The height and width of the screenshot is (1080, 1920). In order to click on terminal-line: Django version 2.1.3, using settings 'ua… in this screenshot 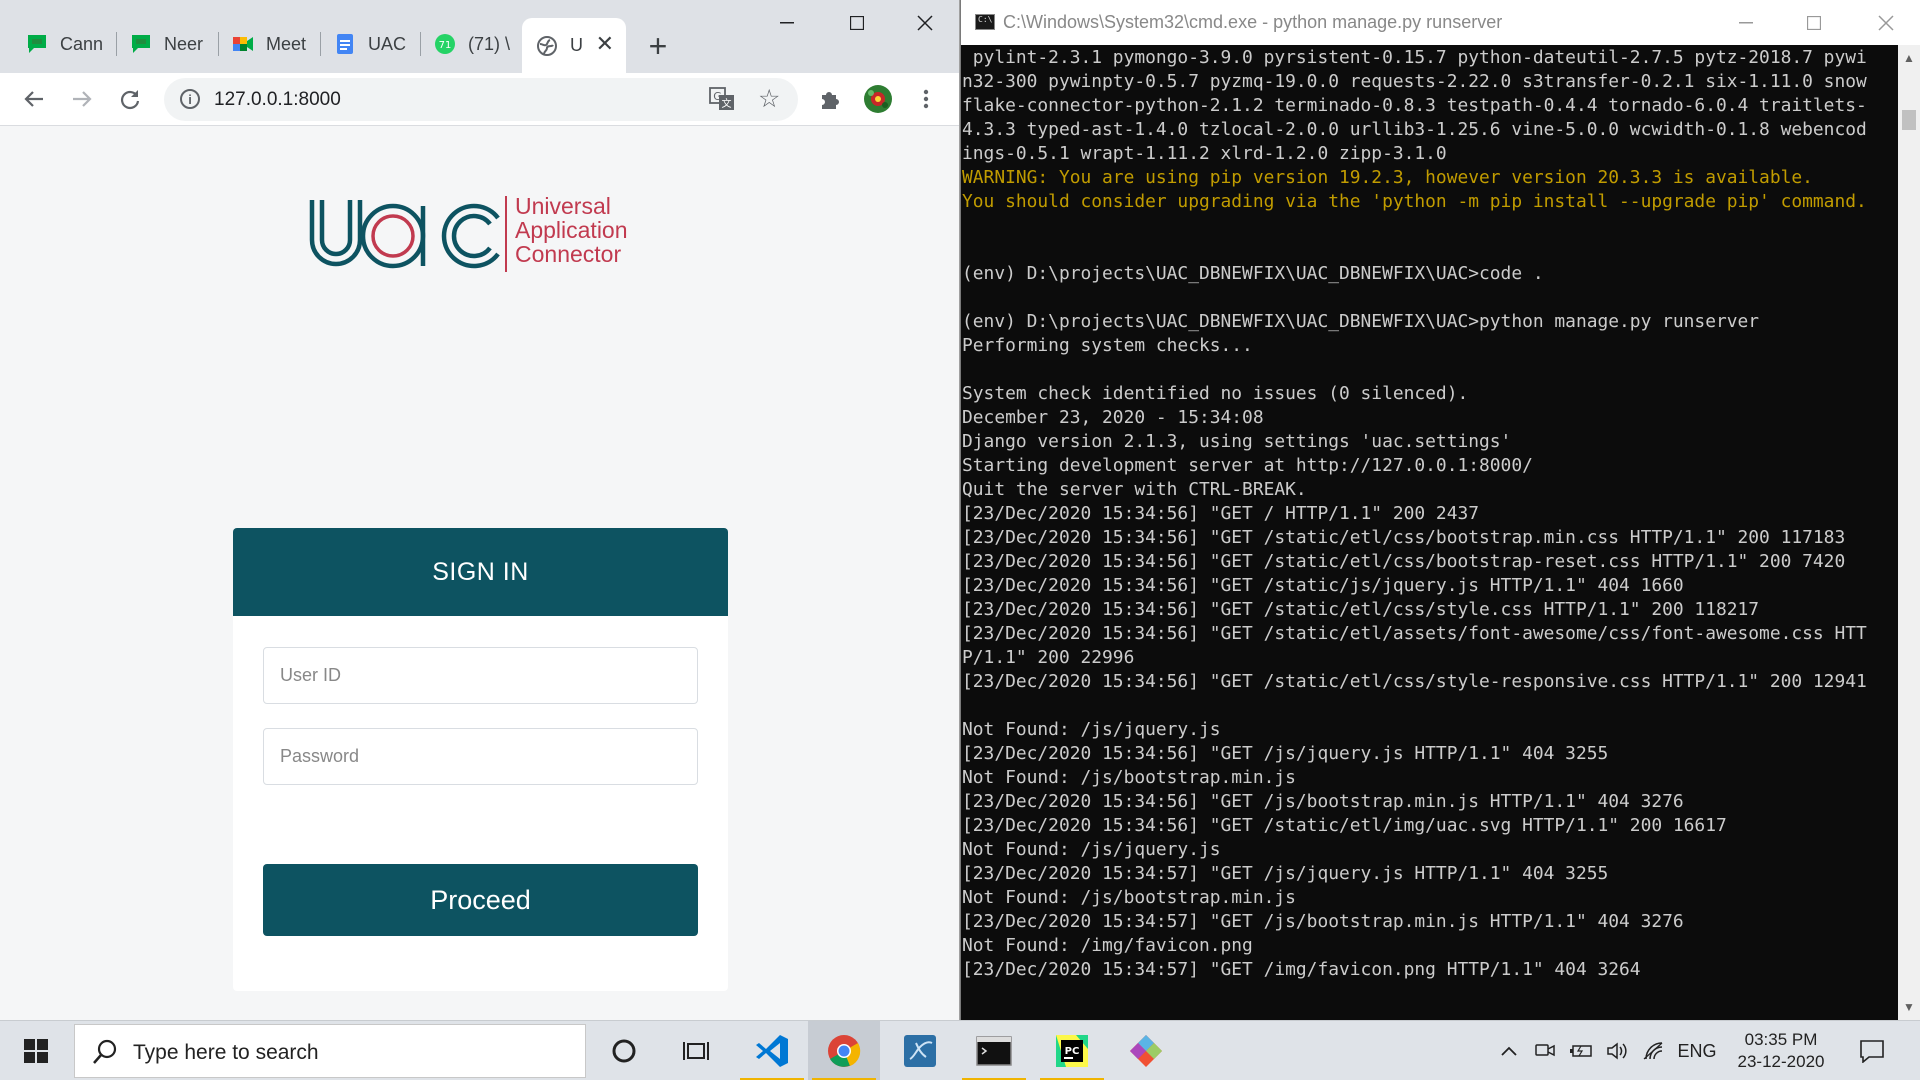, I will do `click(1237, 441)`.